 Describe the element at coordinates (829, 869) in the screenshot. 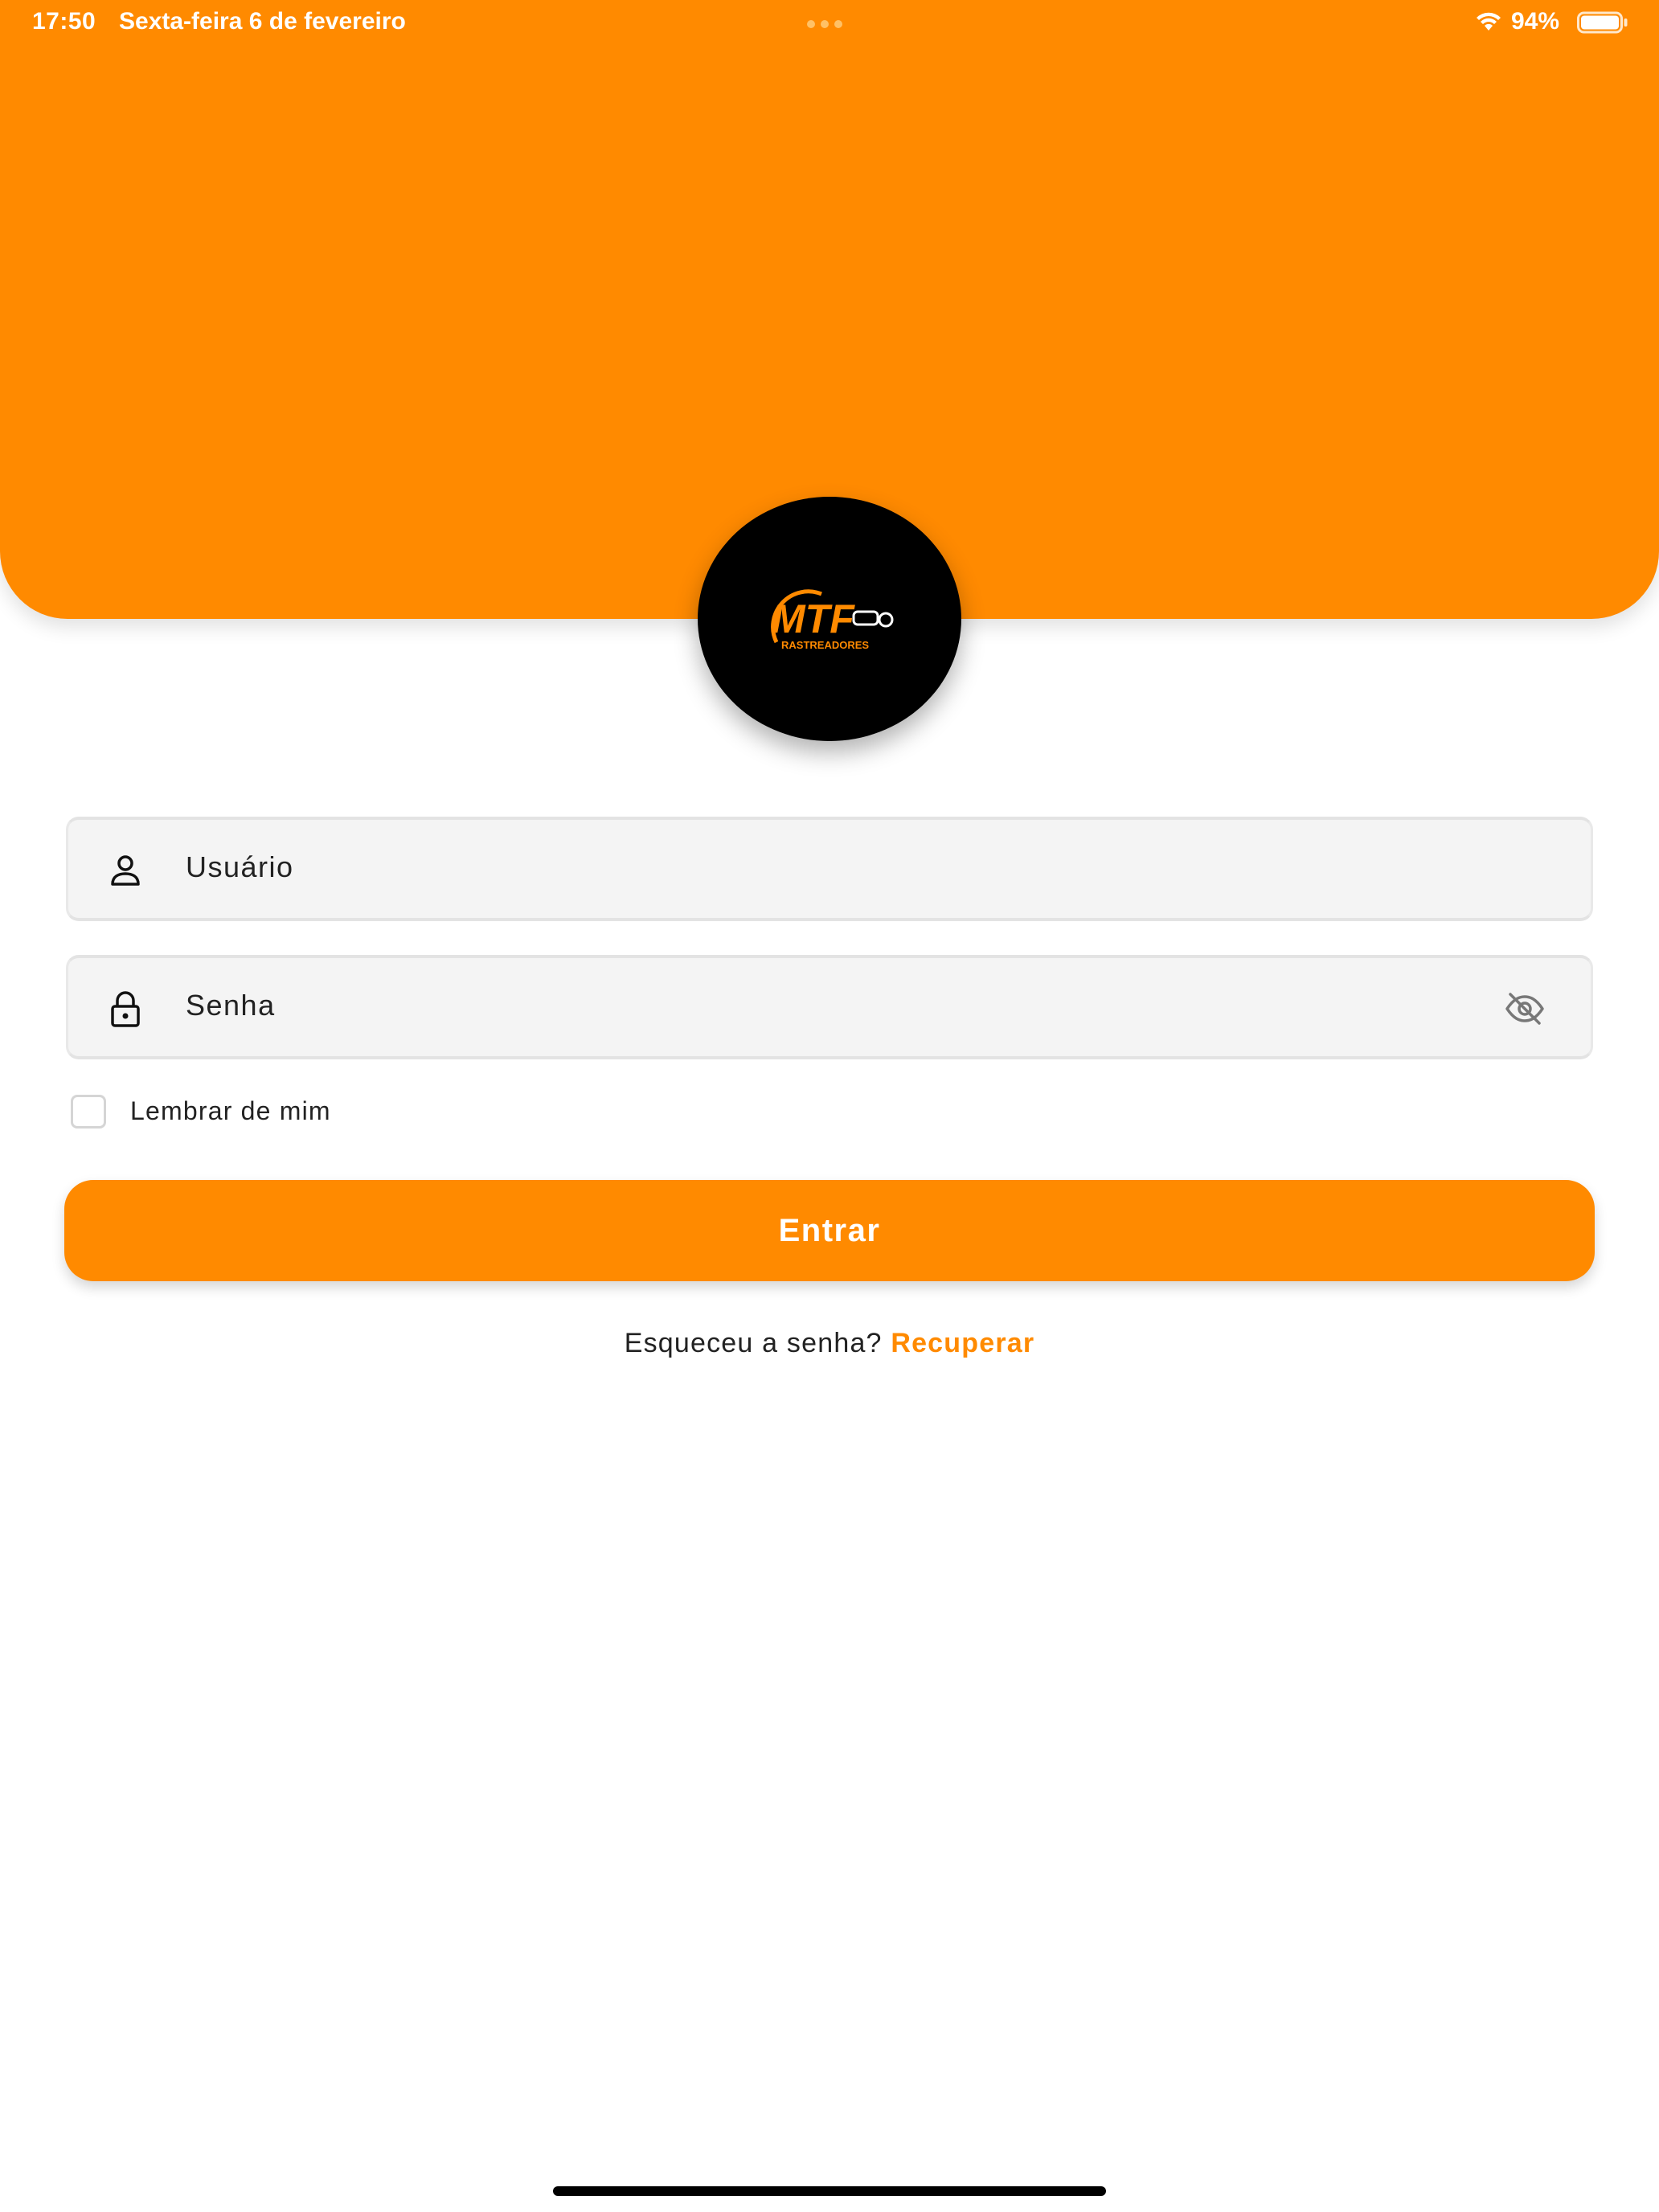

I see `username-field: Usuário` at that location.